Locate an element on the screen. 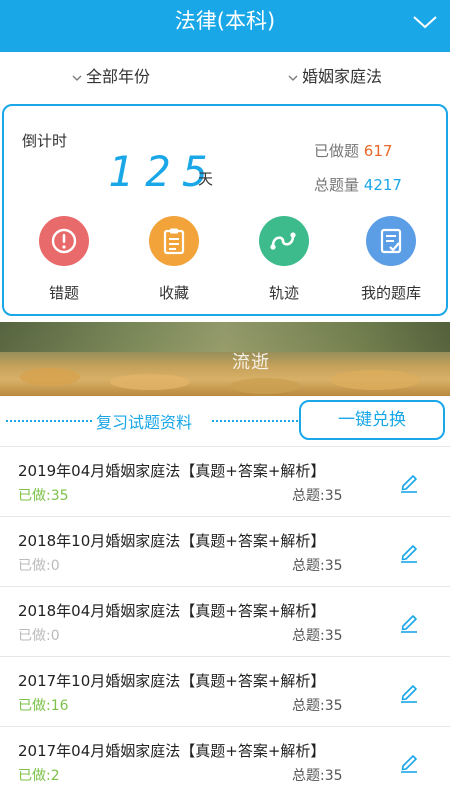 This screenshot has height=800, width=450. app-header: 法律(本科) is located at coordinates (225, 26).